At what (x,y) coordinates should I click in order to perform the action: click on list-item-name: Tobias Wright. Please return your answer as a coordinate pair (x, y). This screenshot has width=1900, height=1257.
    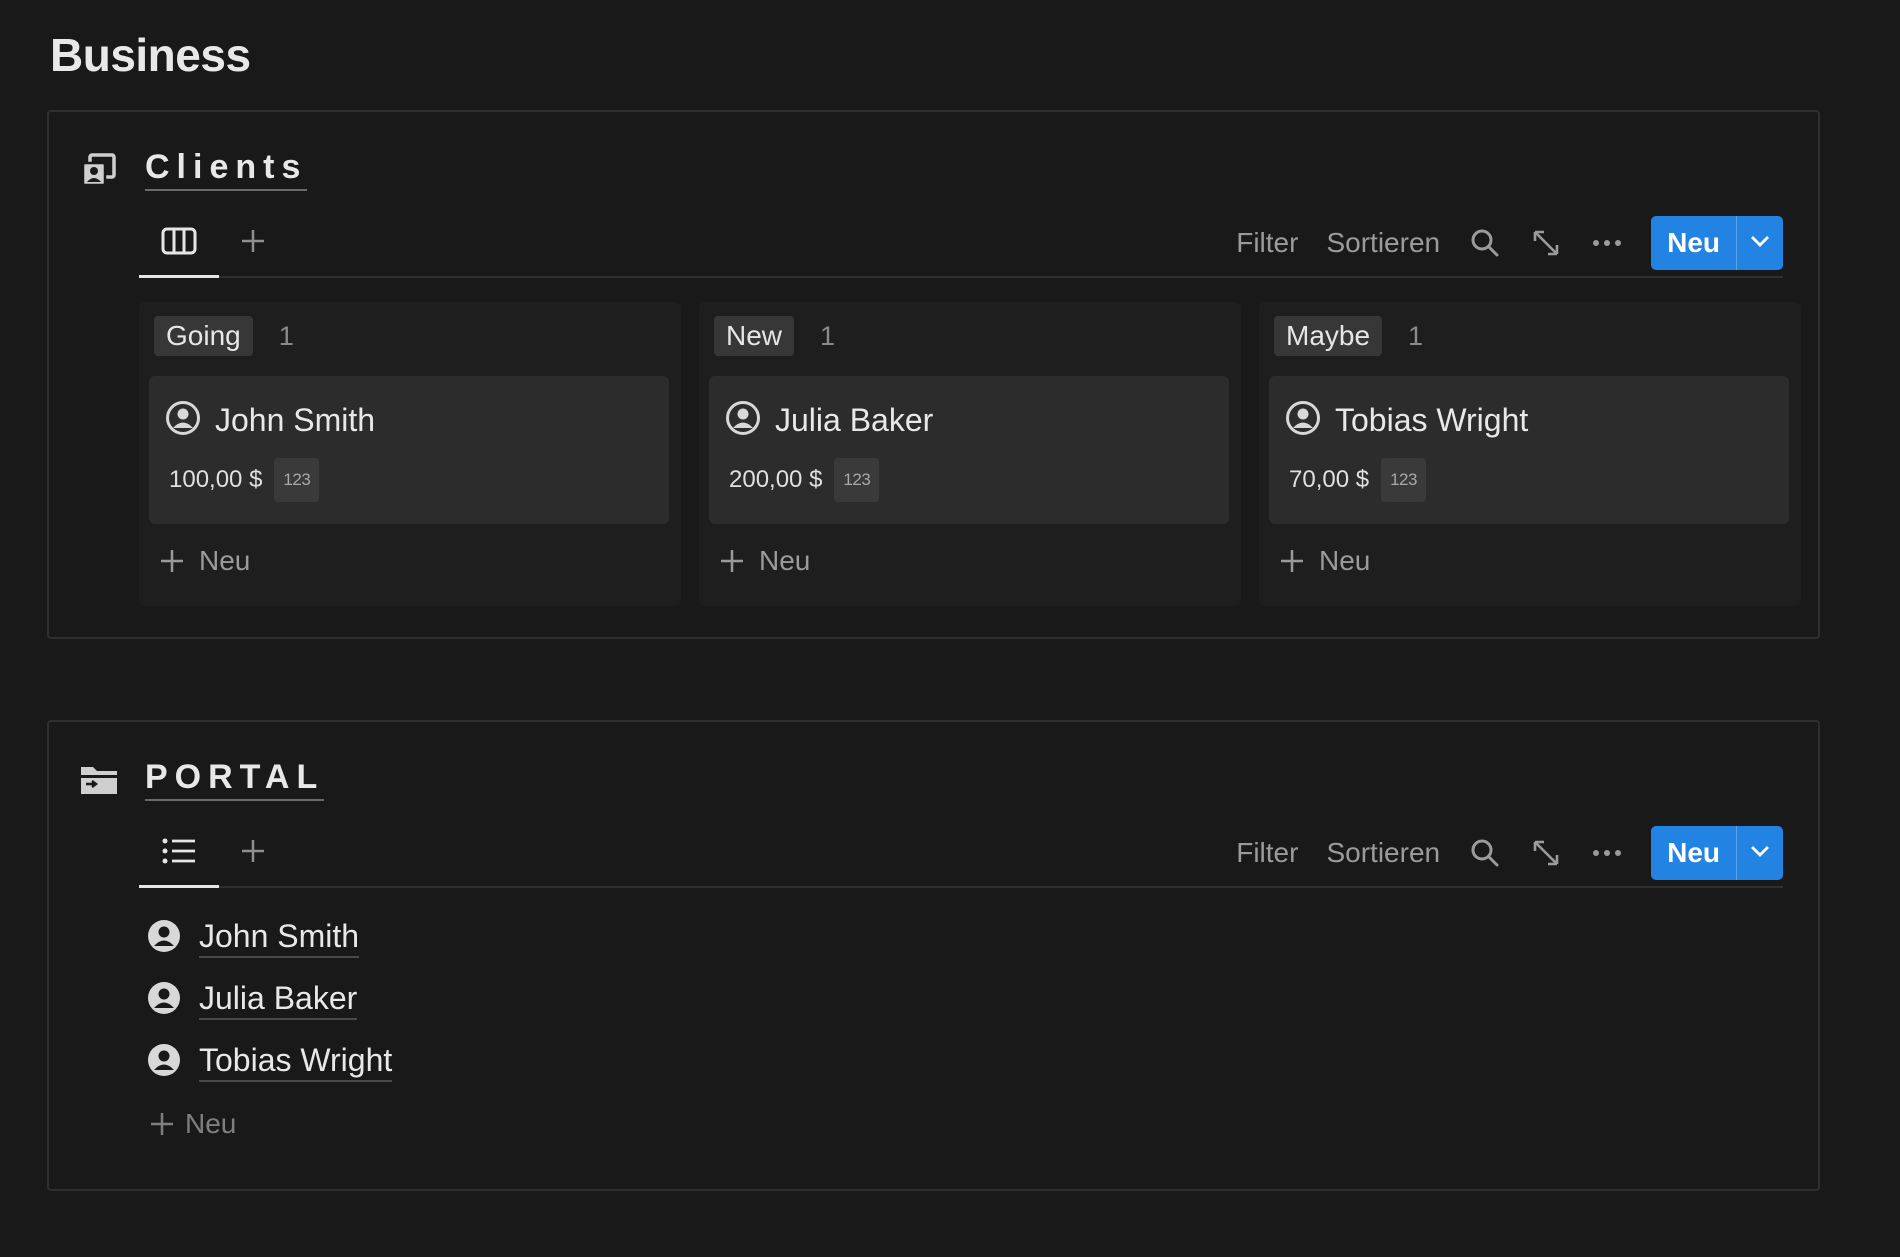
    Looking at the image, I should click on (296, 1062).